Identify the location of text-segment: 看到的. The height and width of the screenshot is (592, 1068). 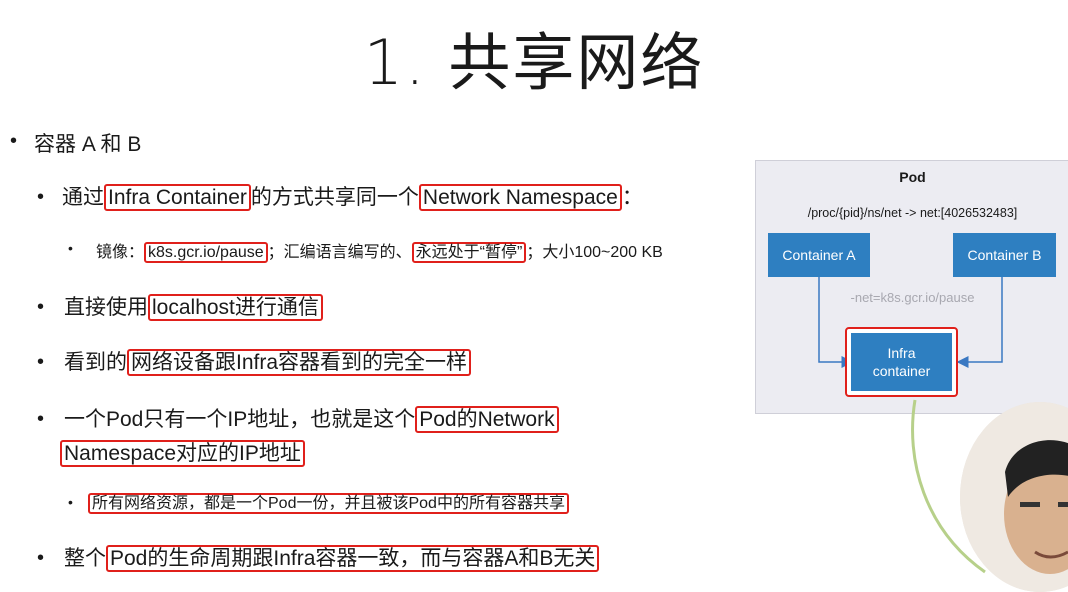
(95, 362).